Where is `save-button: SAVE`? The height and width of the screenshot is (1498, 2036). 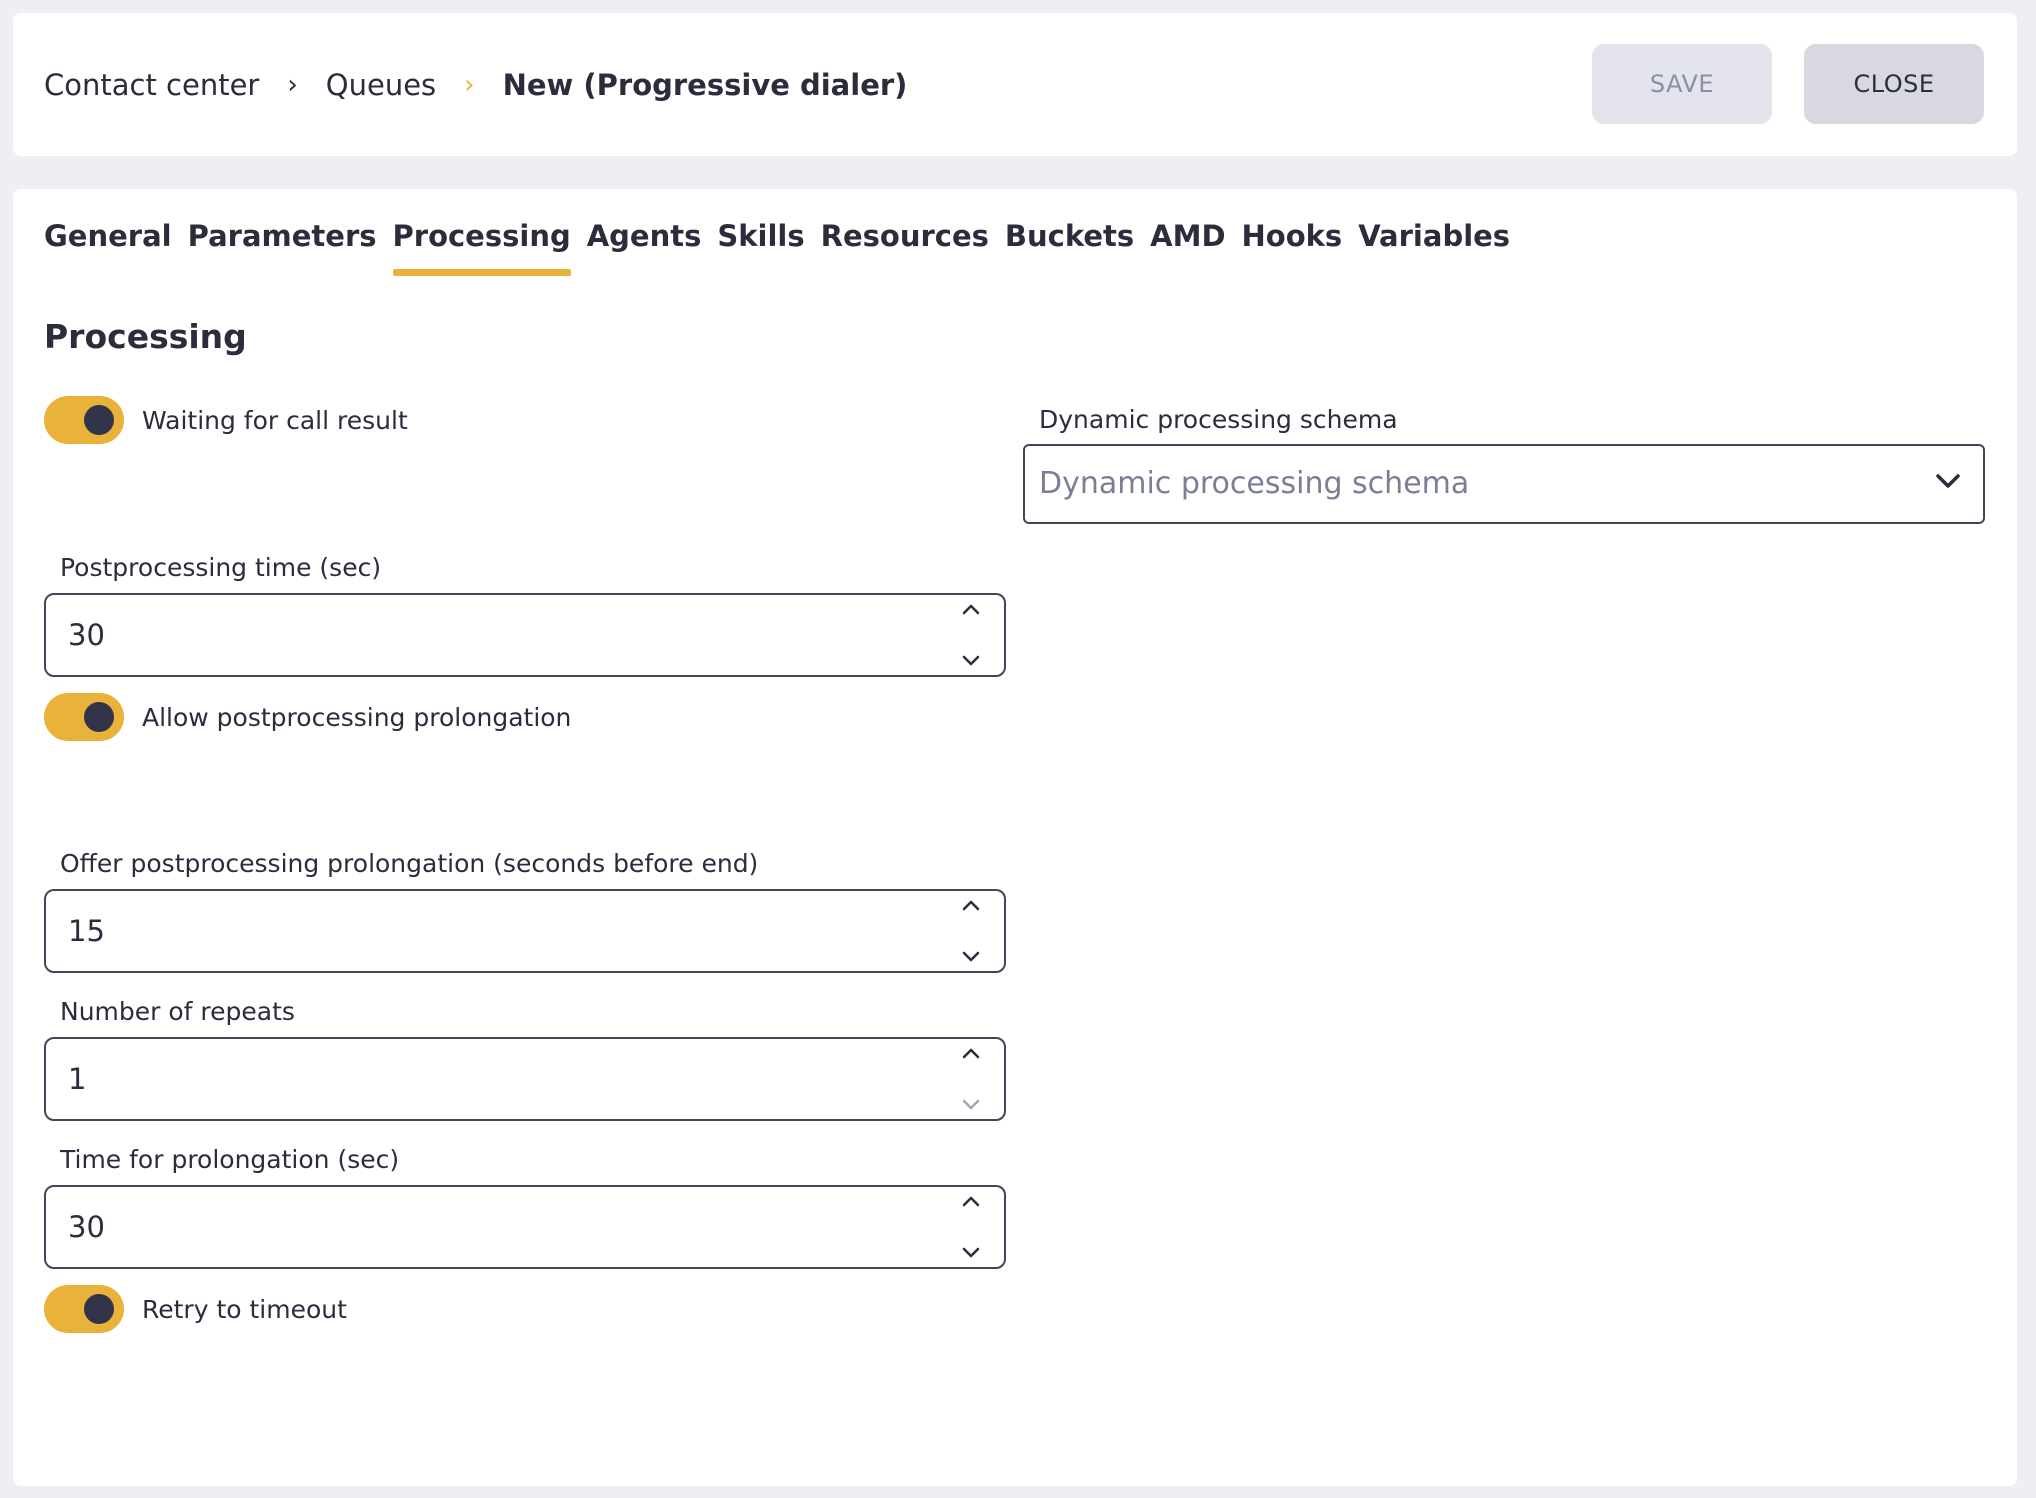
save-button: SAVE is located at coordinates (1682, 84).